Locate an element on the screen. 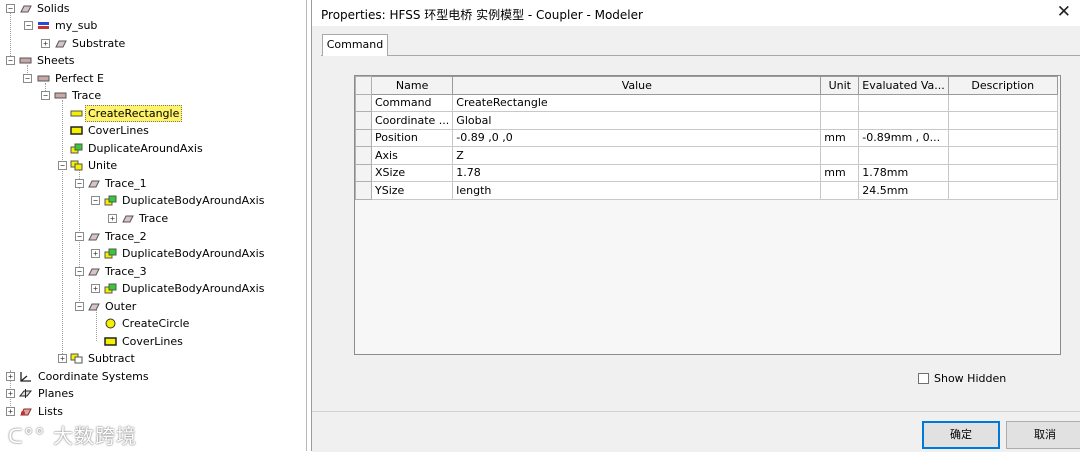 The image size is (1080, 452). cell-value: Z is located at coordinates (637, 155).